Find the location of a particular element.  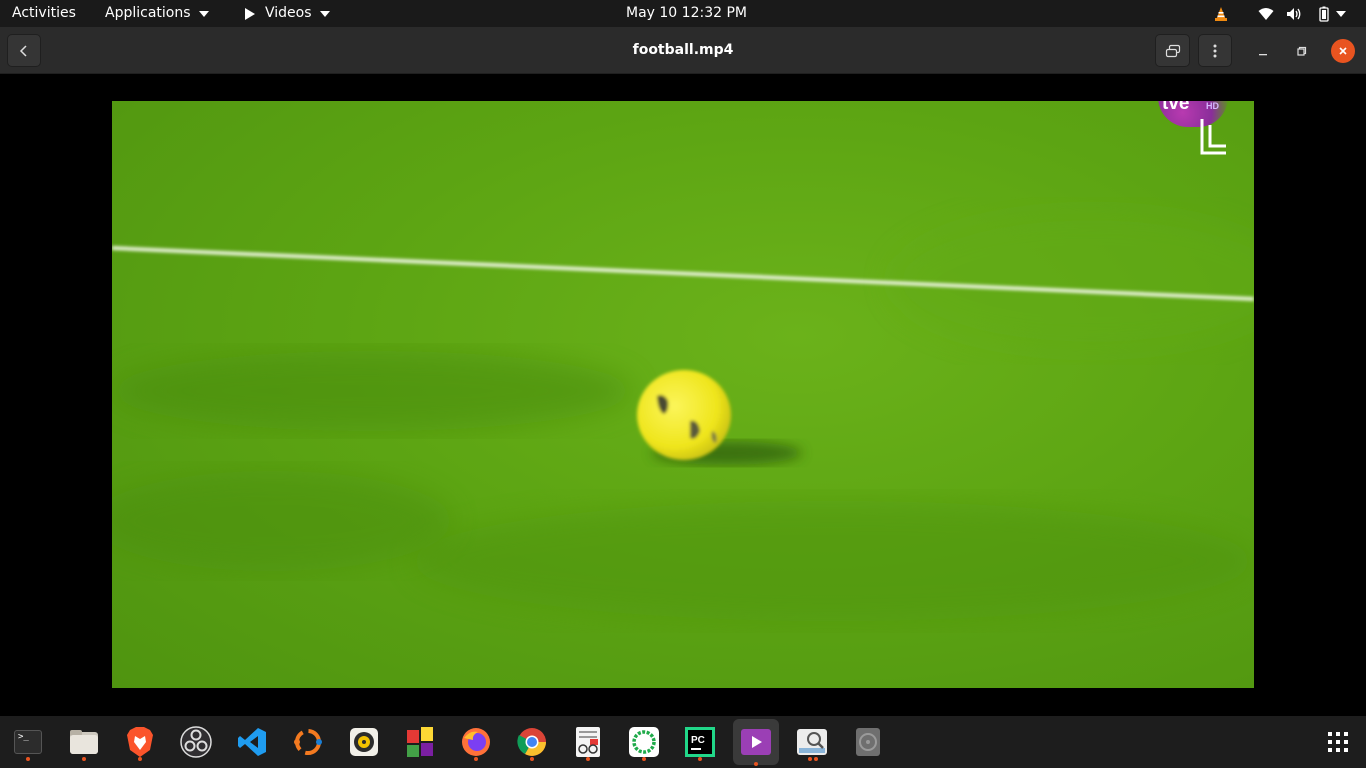

clock: May 10 12:32 PM is located at coordinates (686, 13).